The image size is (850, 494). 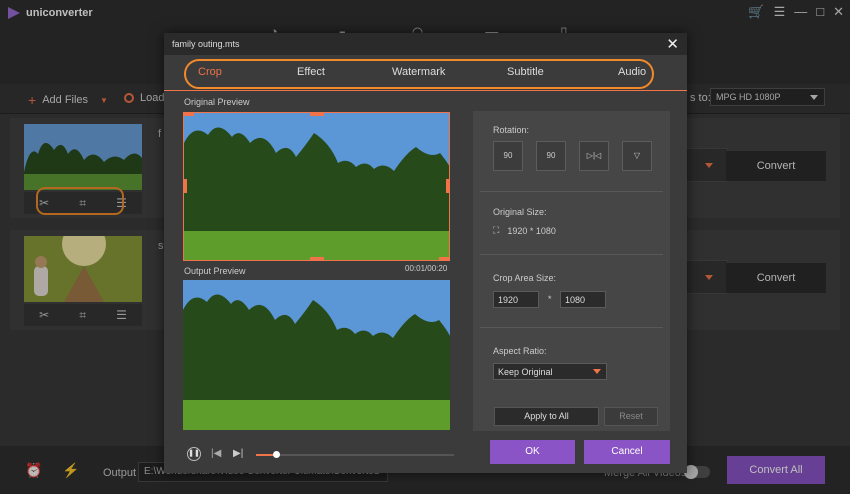 I want to click on chevron-down-icon, so click(x=597, y=371).